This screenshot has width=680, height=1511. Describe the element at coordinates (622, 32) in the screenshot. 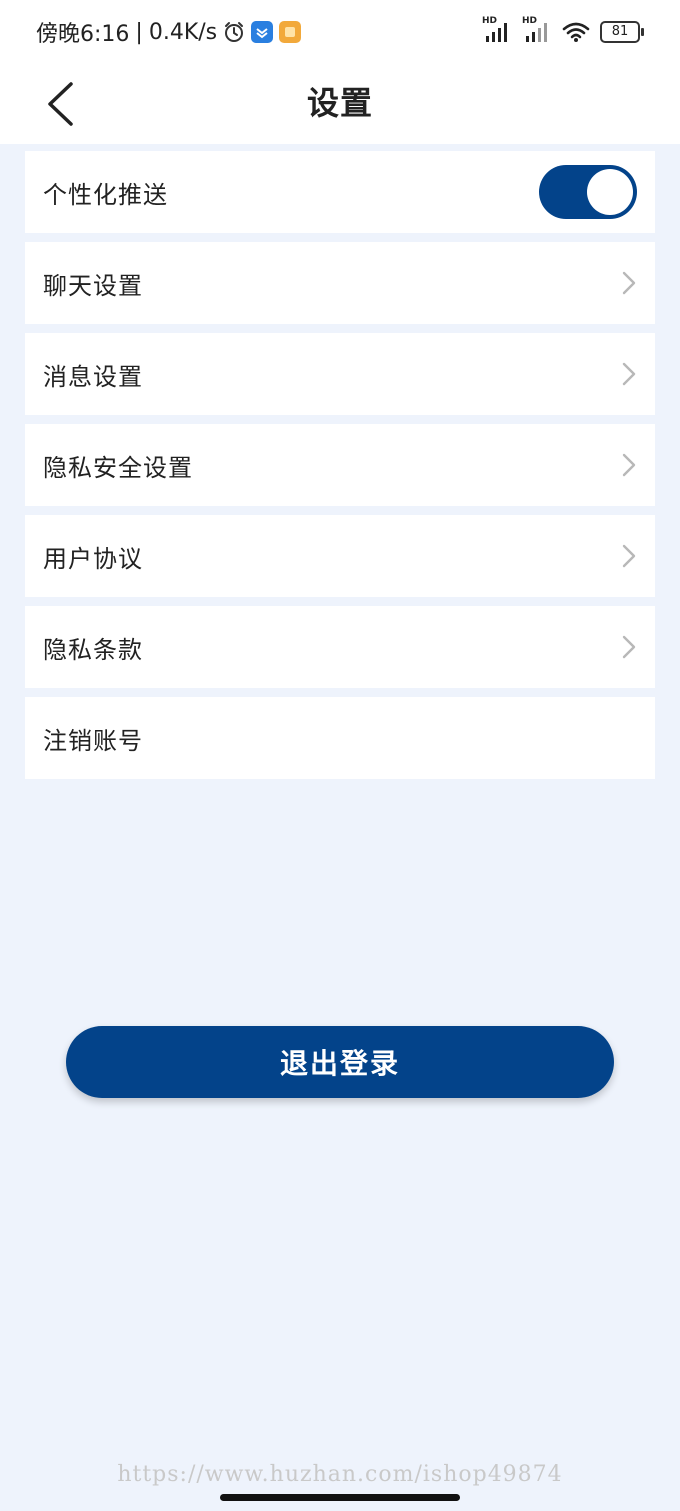

I see `battery-indicator: 81` at that location.